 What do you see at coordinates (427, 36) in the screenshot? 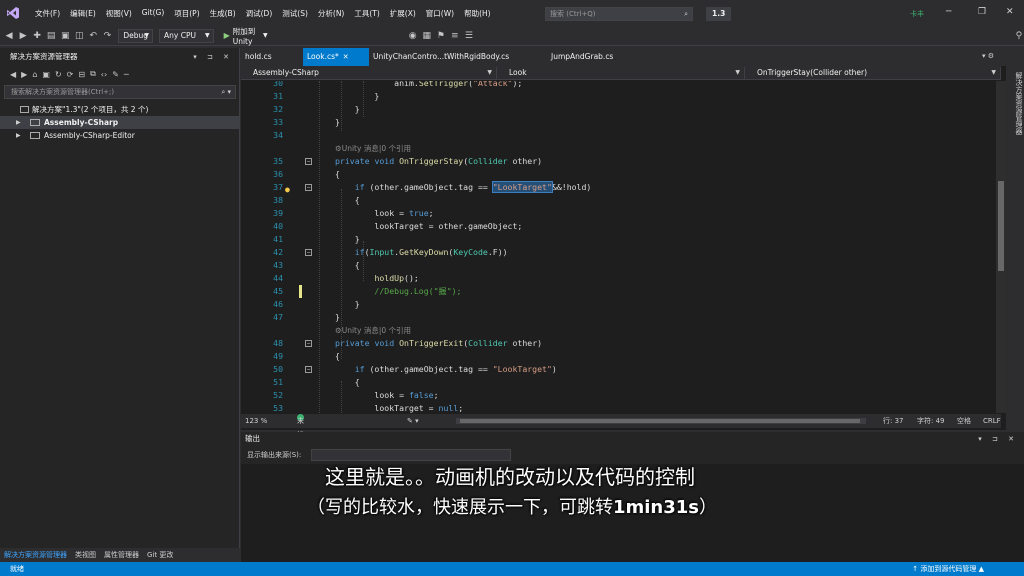
I see `layout-icon: ▦` at bounding box center [427, 36].